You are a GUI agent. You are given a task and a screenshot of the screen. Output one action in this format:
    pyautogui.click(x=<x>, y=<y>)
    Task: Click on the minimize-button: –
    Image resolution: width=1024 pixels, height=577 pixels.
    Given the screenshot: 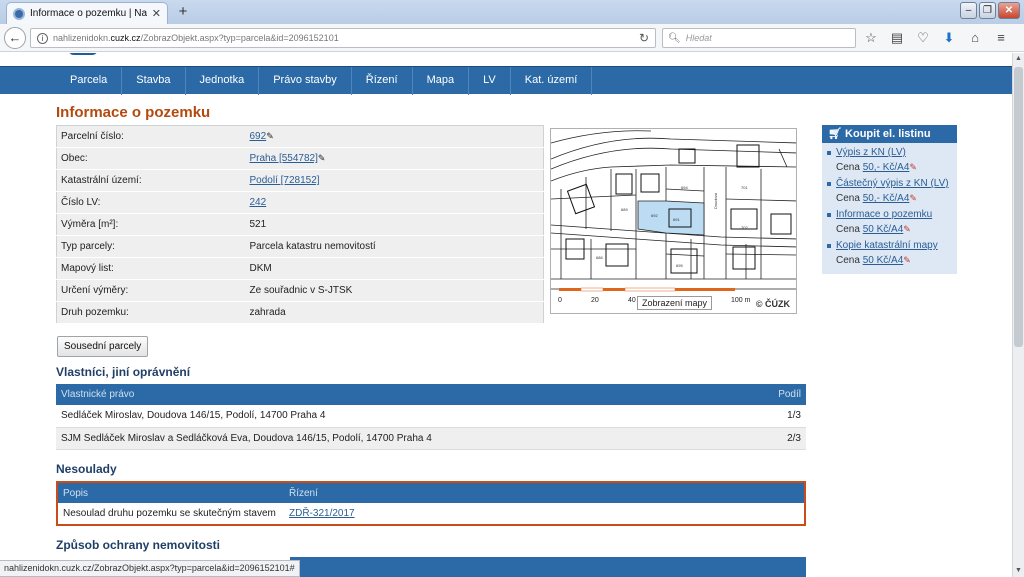 What is the action you would take?
    pyautogui.click(x=968, y=10)
    